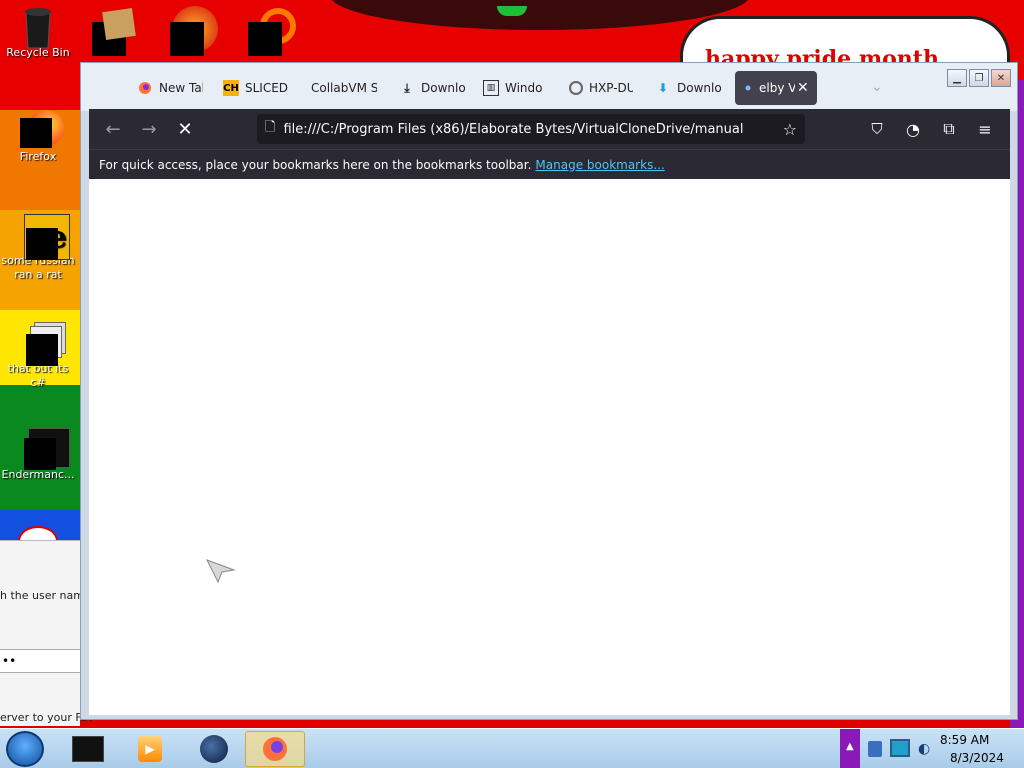 The height and width of the screenshot is (768, 1024). What do you see at coordinates (38, 27) in the screenshot?
I see `recycle-bin-icon` at bounding box center [38, 27].